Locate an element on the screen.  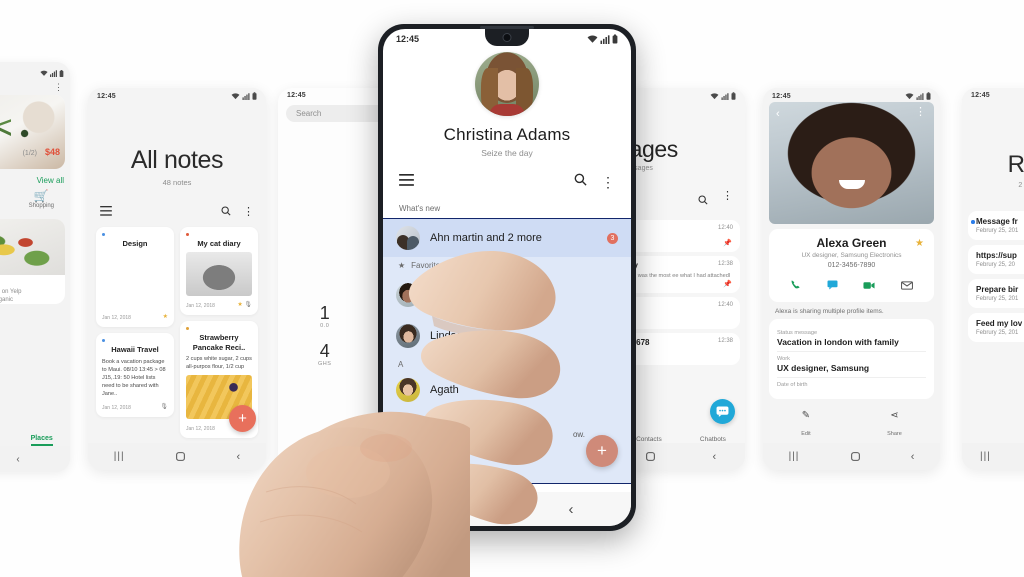
email-icon is located at coordinates (907, 286).